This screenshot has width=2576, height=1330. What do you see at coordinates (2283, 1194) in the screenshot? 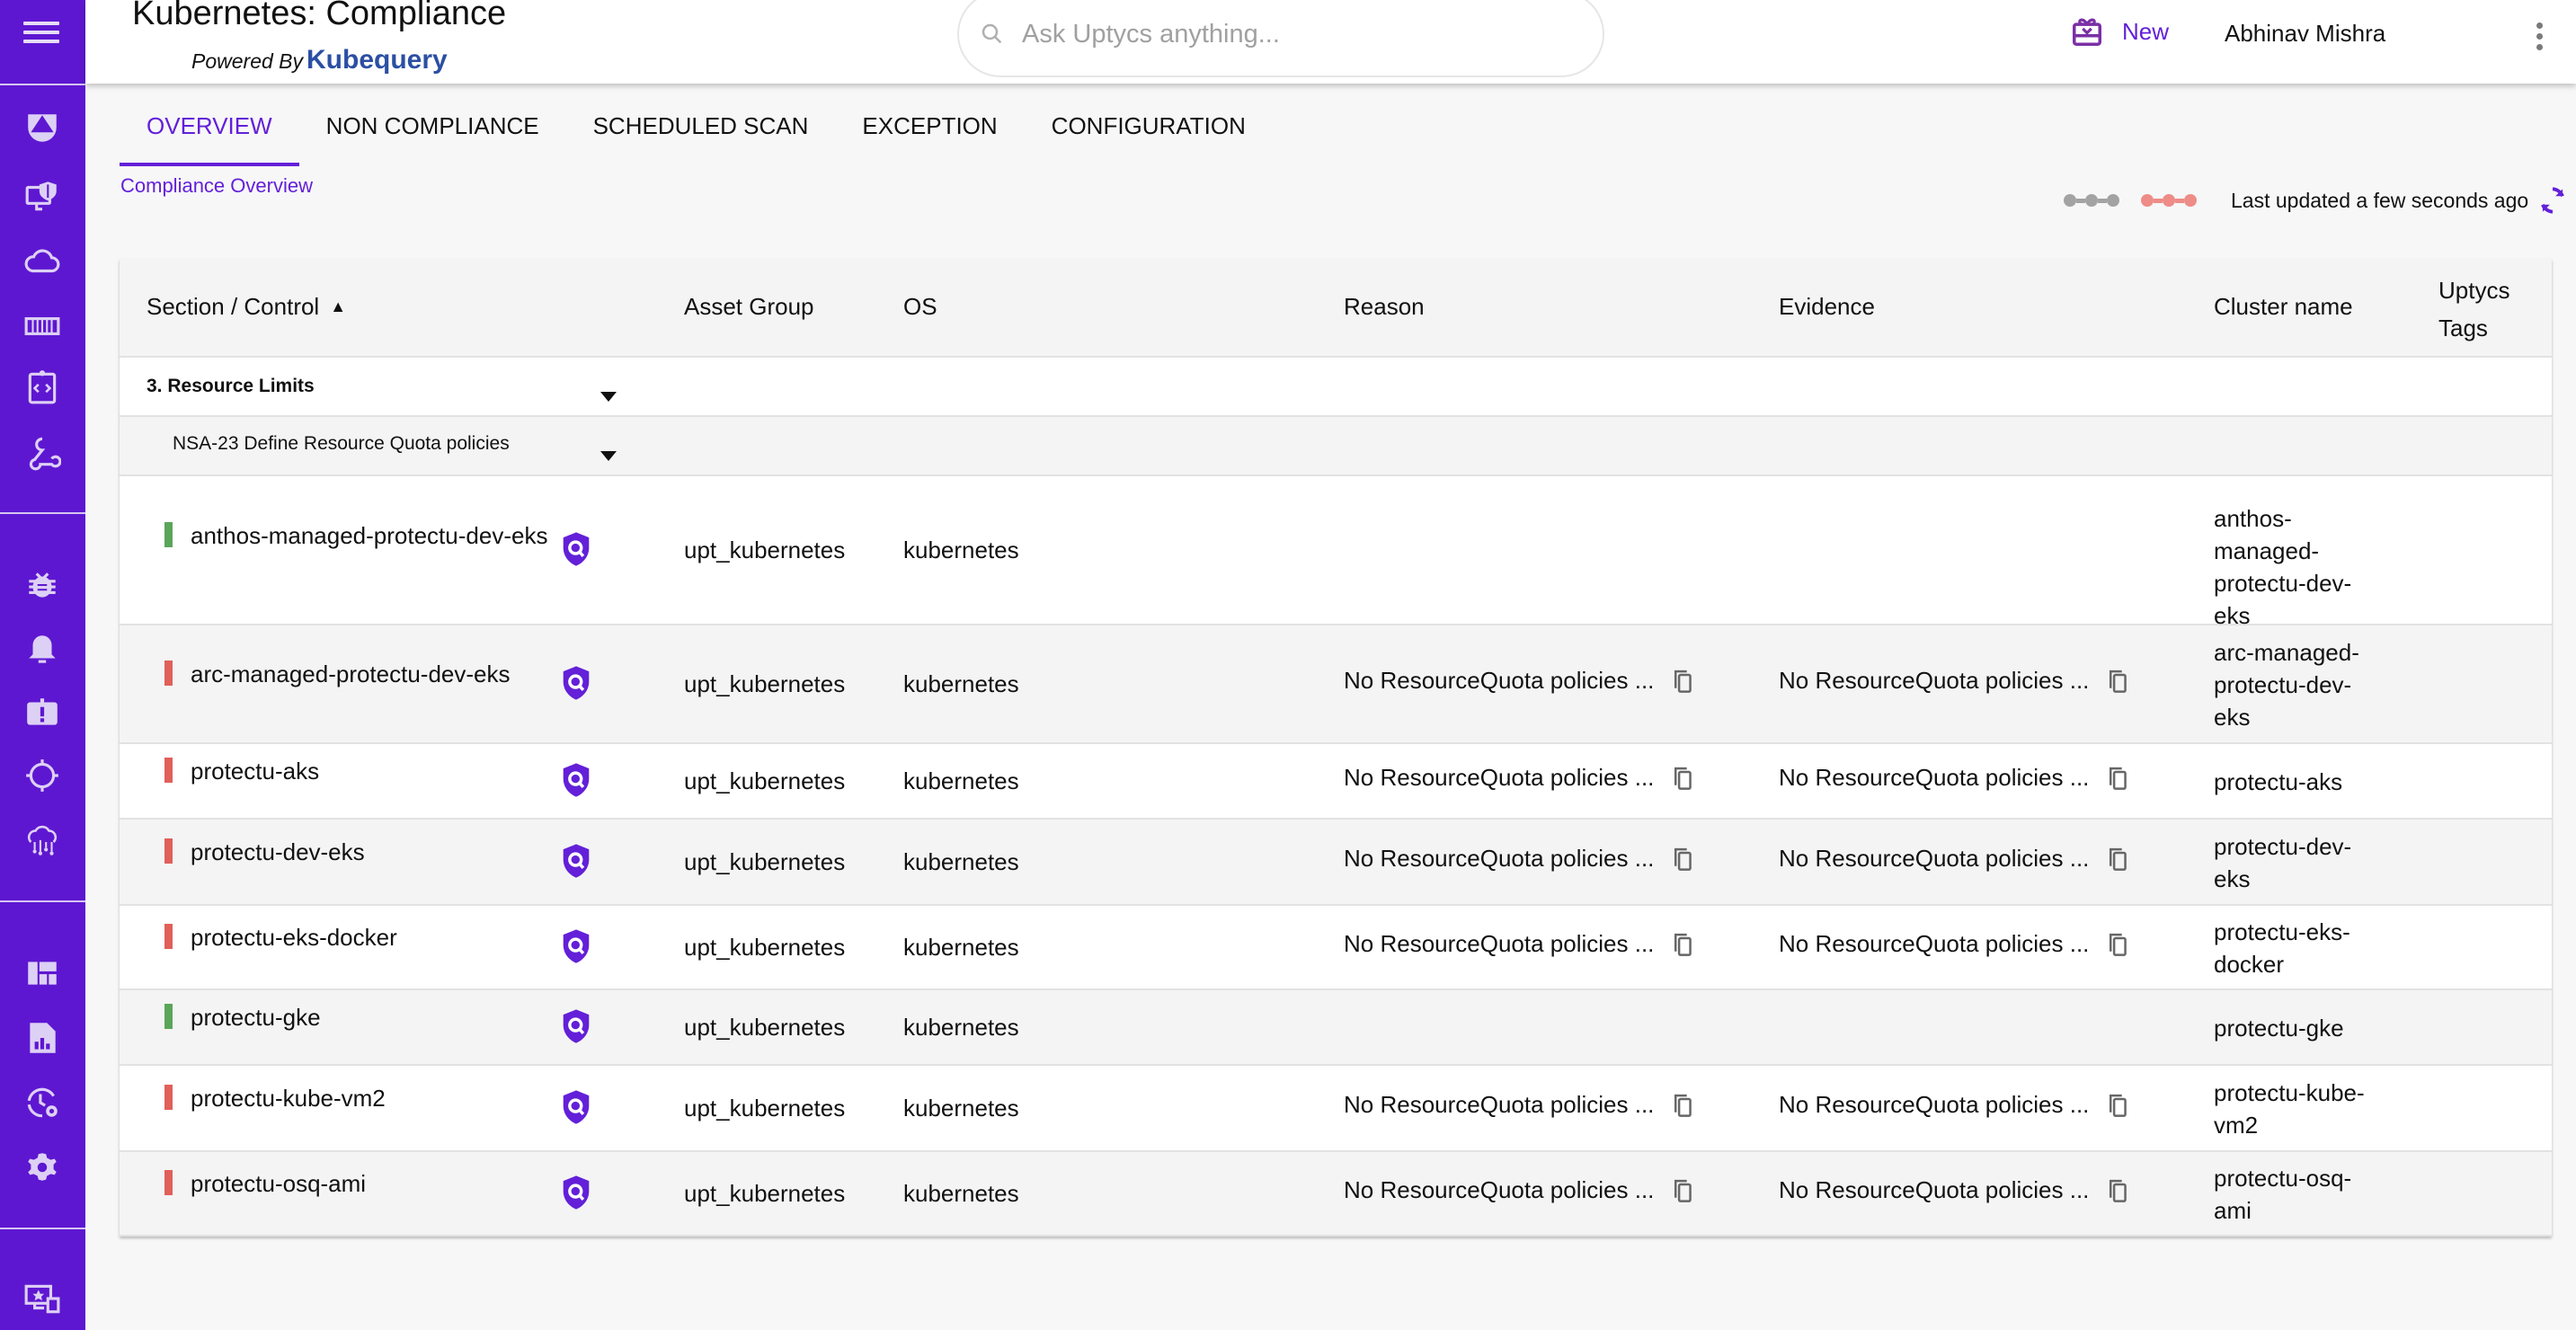
I see `cluster-name-cell: protectu-osq-ami` at bounding box center [2283, 1194].